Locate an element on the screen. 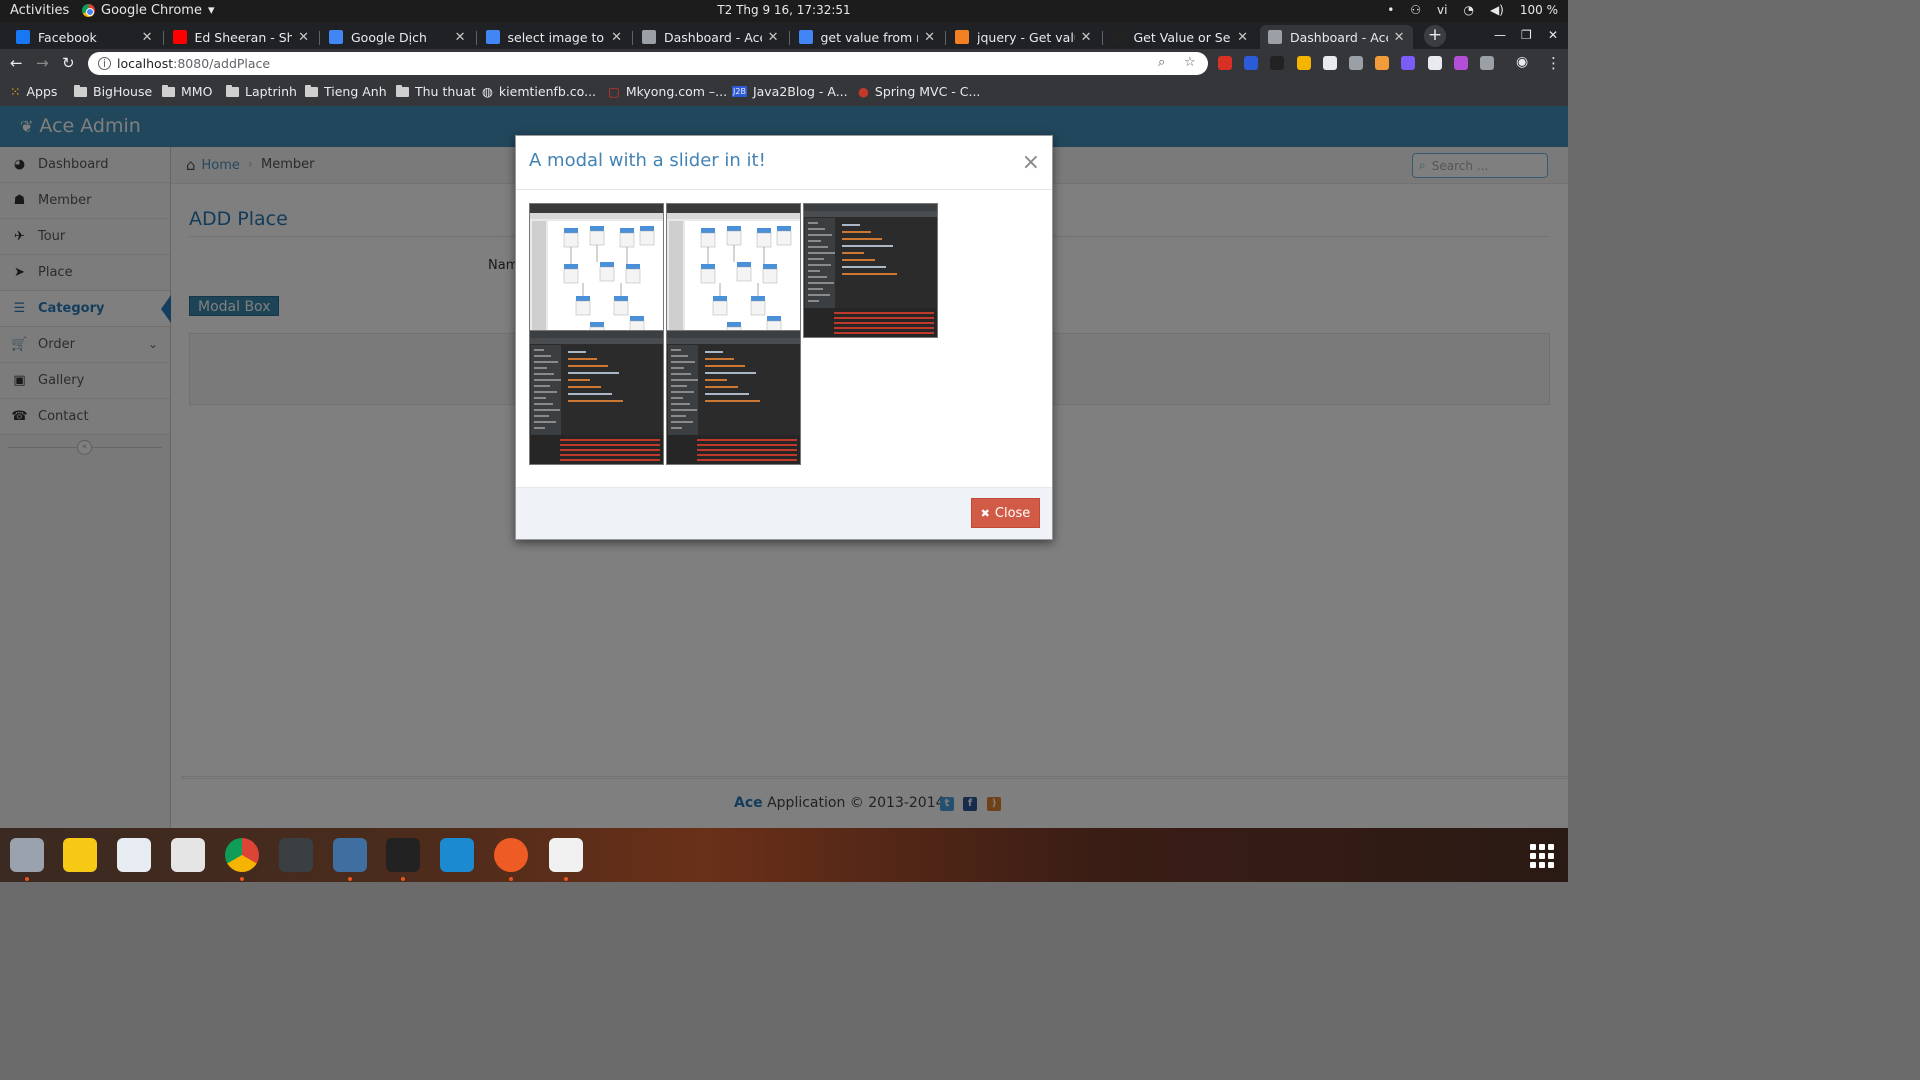 Image resolution: width=1920 pixels, height=1080 pixels. menu-kebab-icon: ⋮ is located at coordinates (1553, 63).